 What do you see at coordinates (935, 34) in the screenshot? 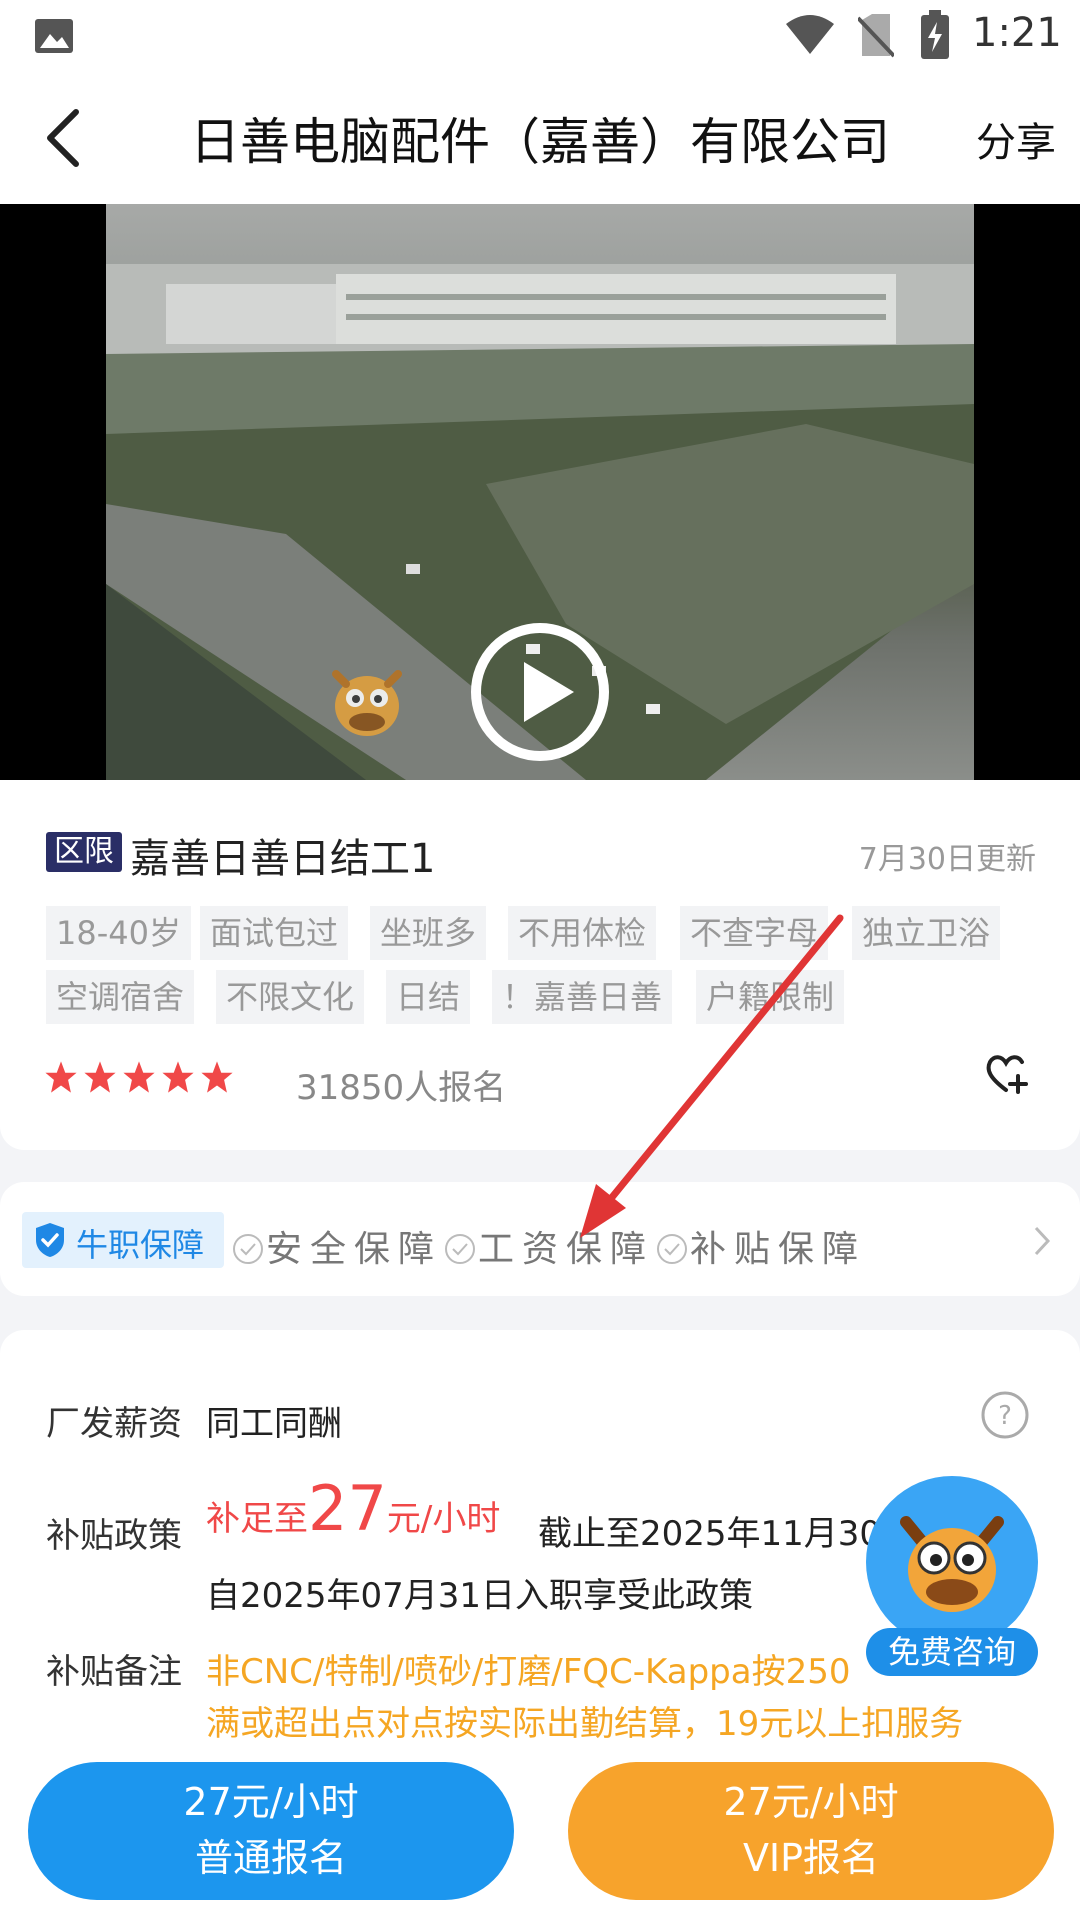
I see `battery-charging-icon` at bounding box center [935, 34].